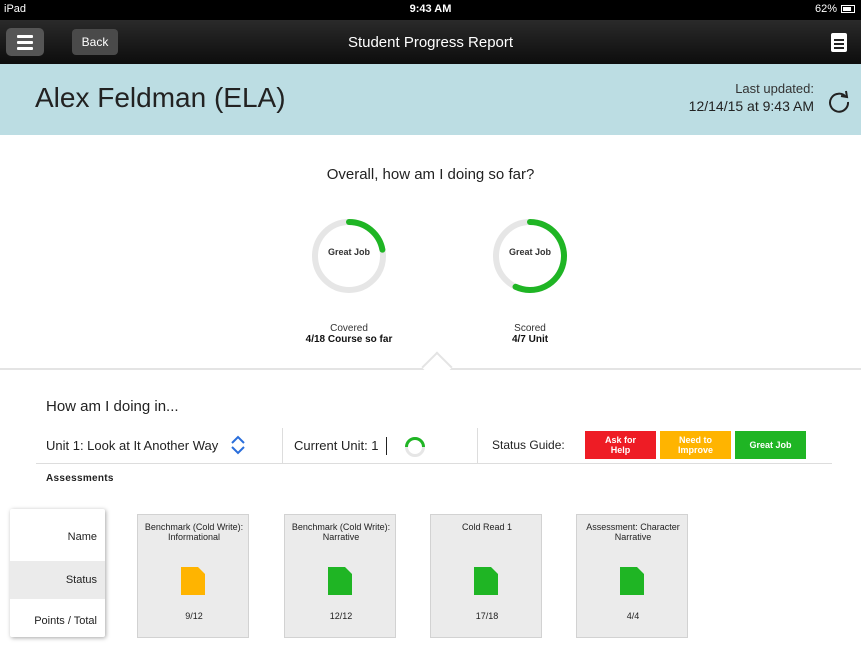  I want to click on assessment-name: Assessment: Character Narrative, so click(633, 532).